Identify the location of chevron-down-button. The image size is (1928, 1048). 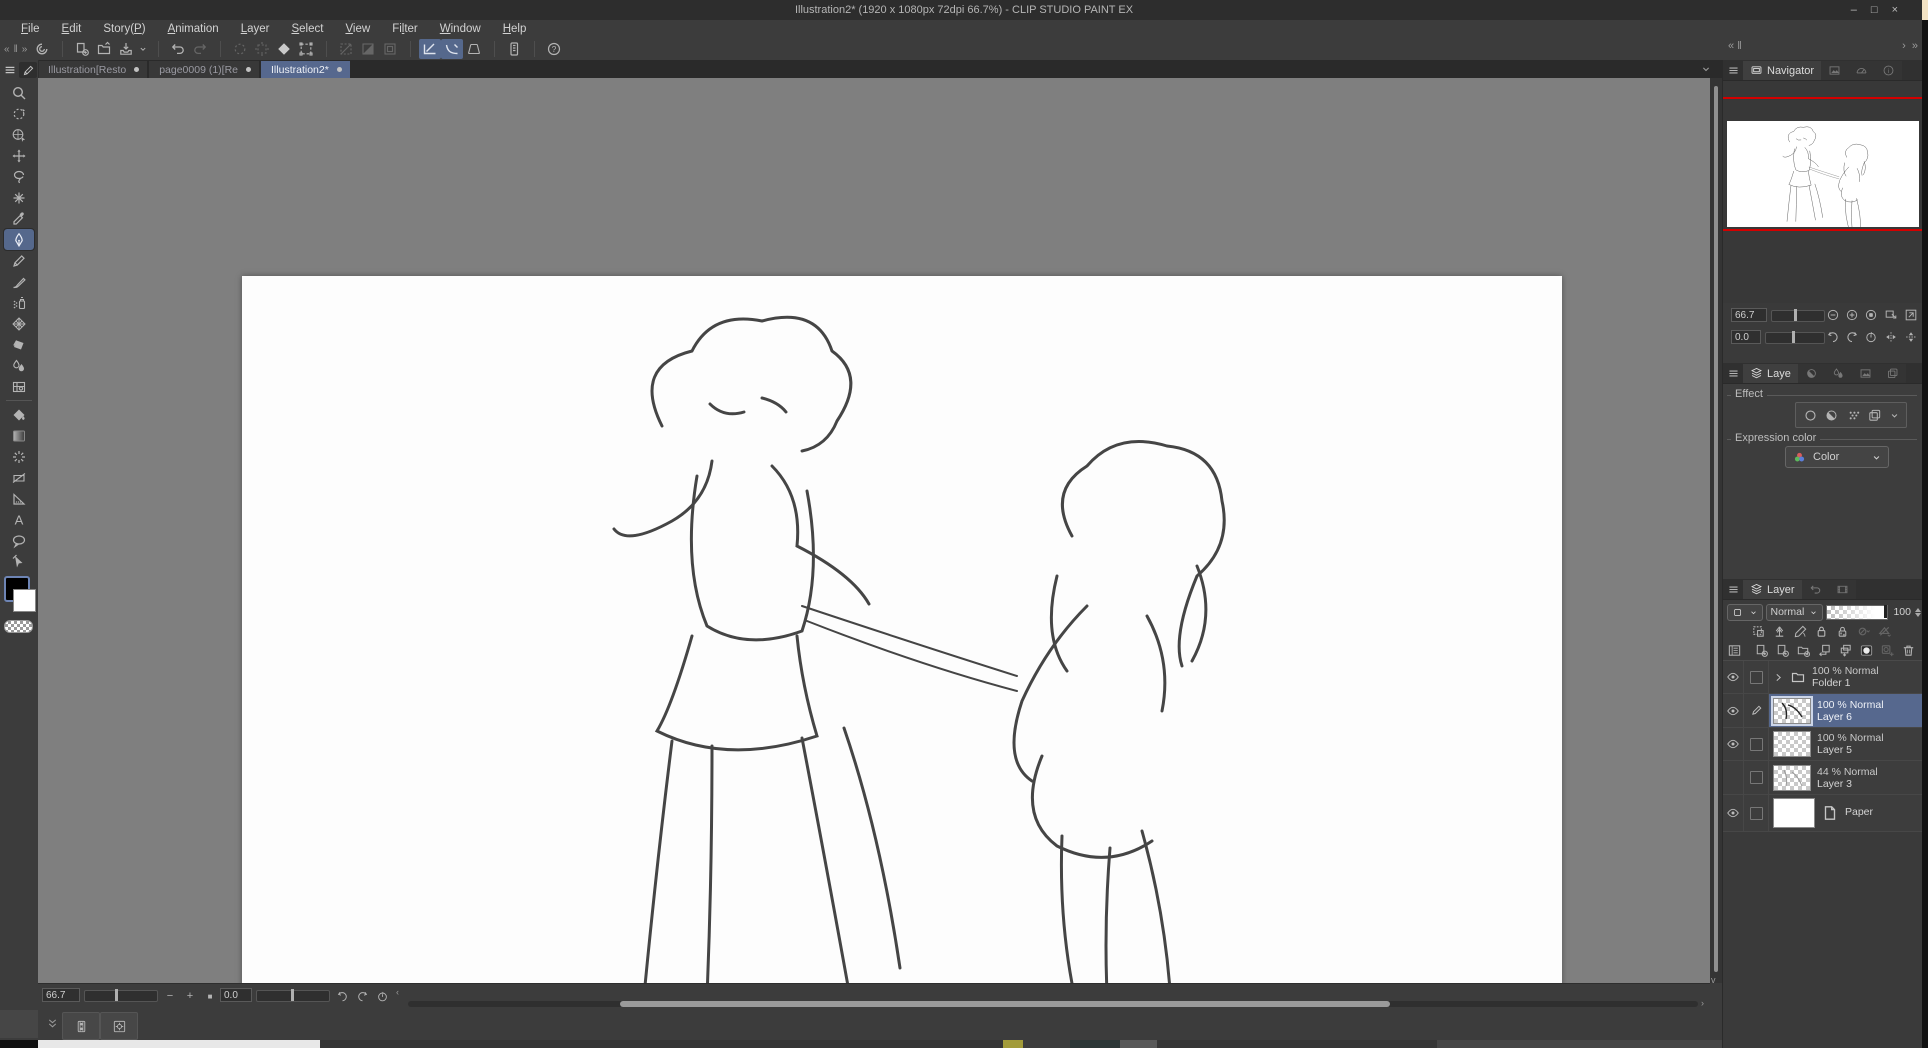
(143, 49).